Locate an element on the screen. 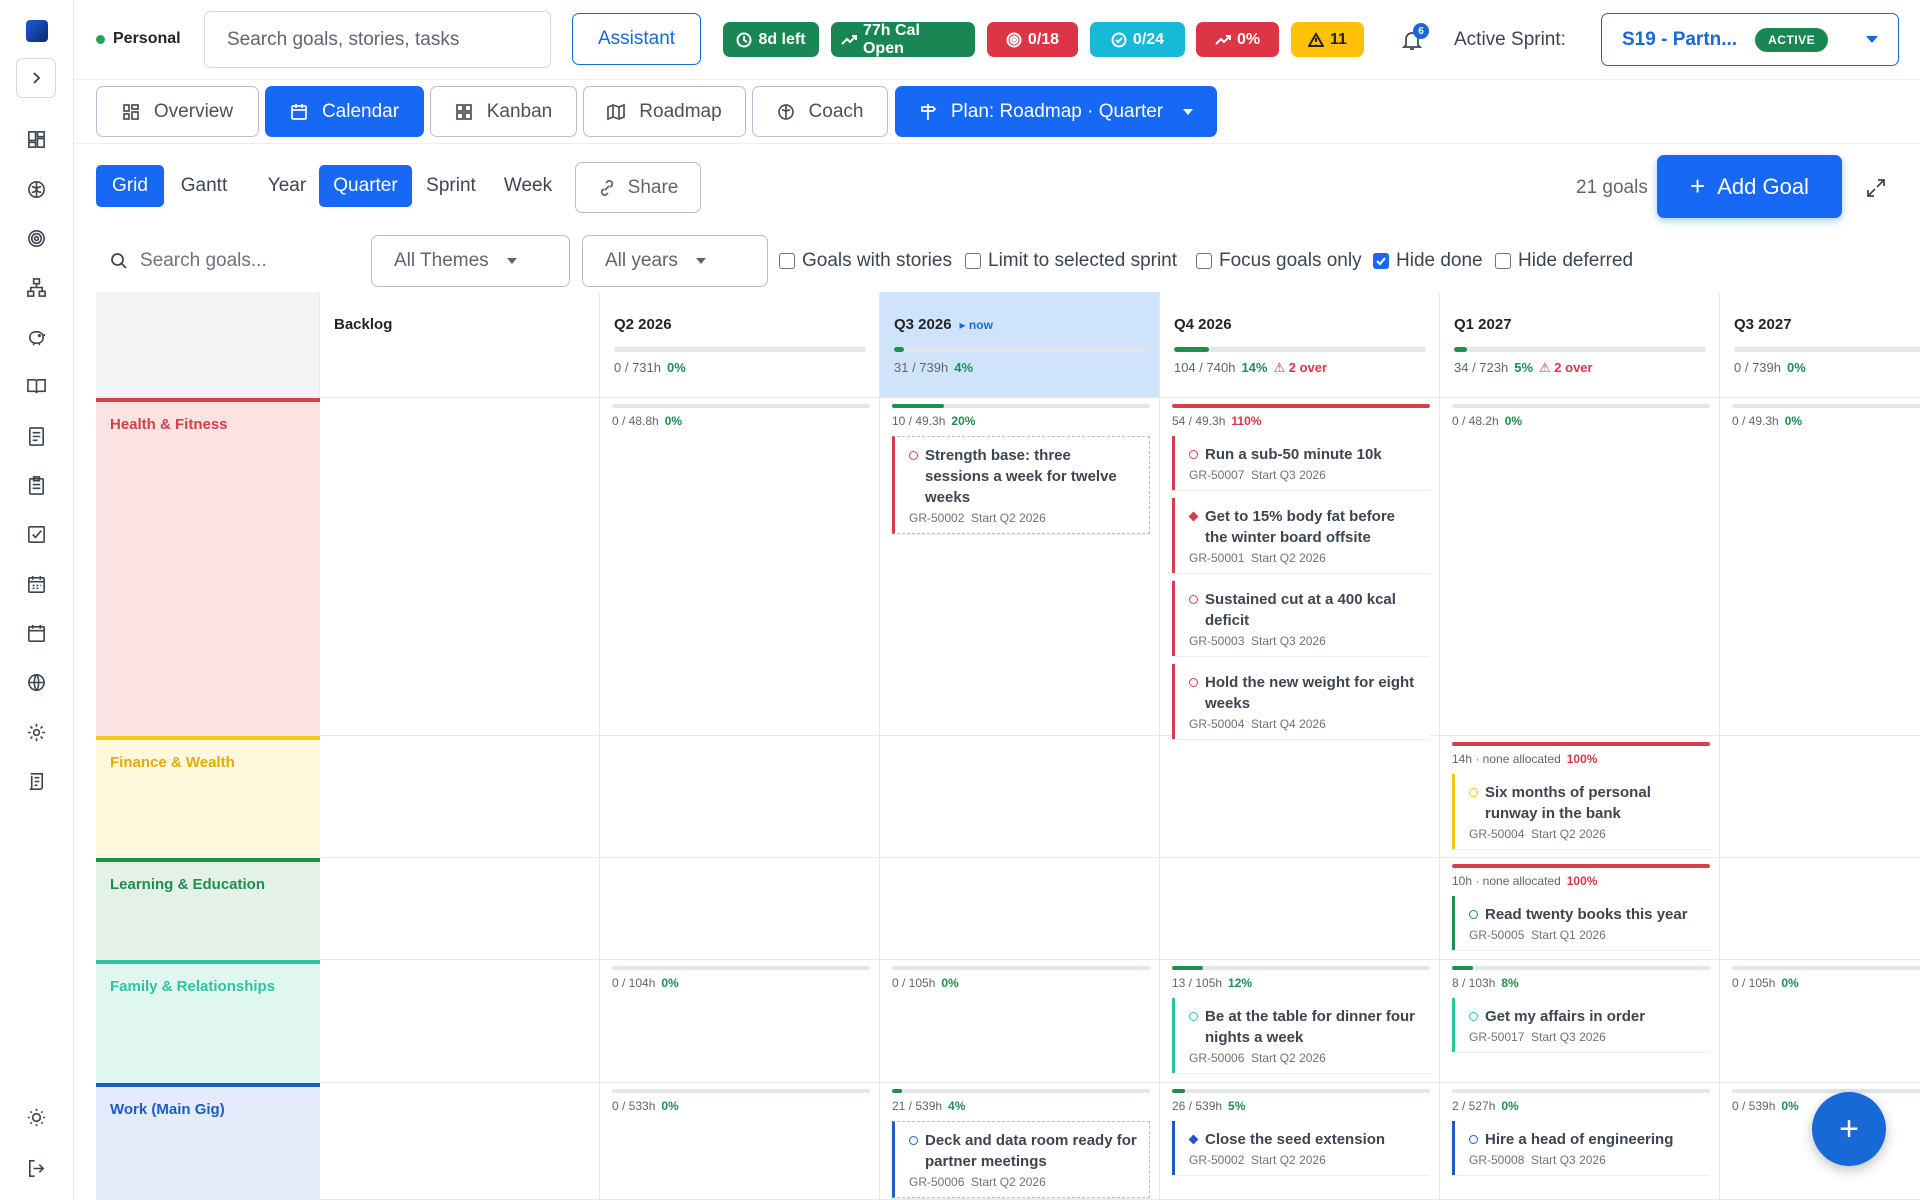 The width and height of the screenshot is (1920, 1200). focus-goals-checkbox: Focus goals only is located at coordinates (1279, 261).